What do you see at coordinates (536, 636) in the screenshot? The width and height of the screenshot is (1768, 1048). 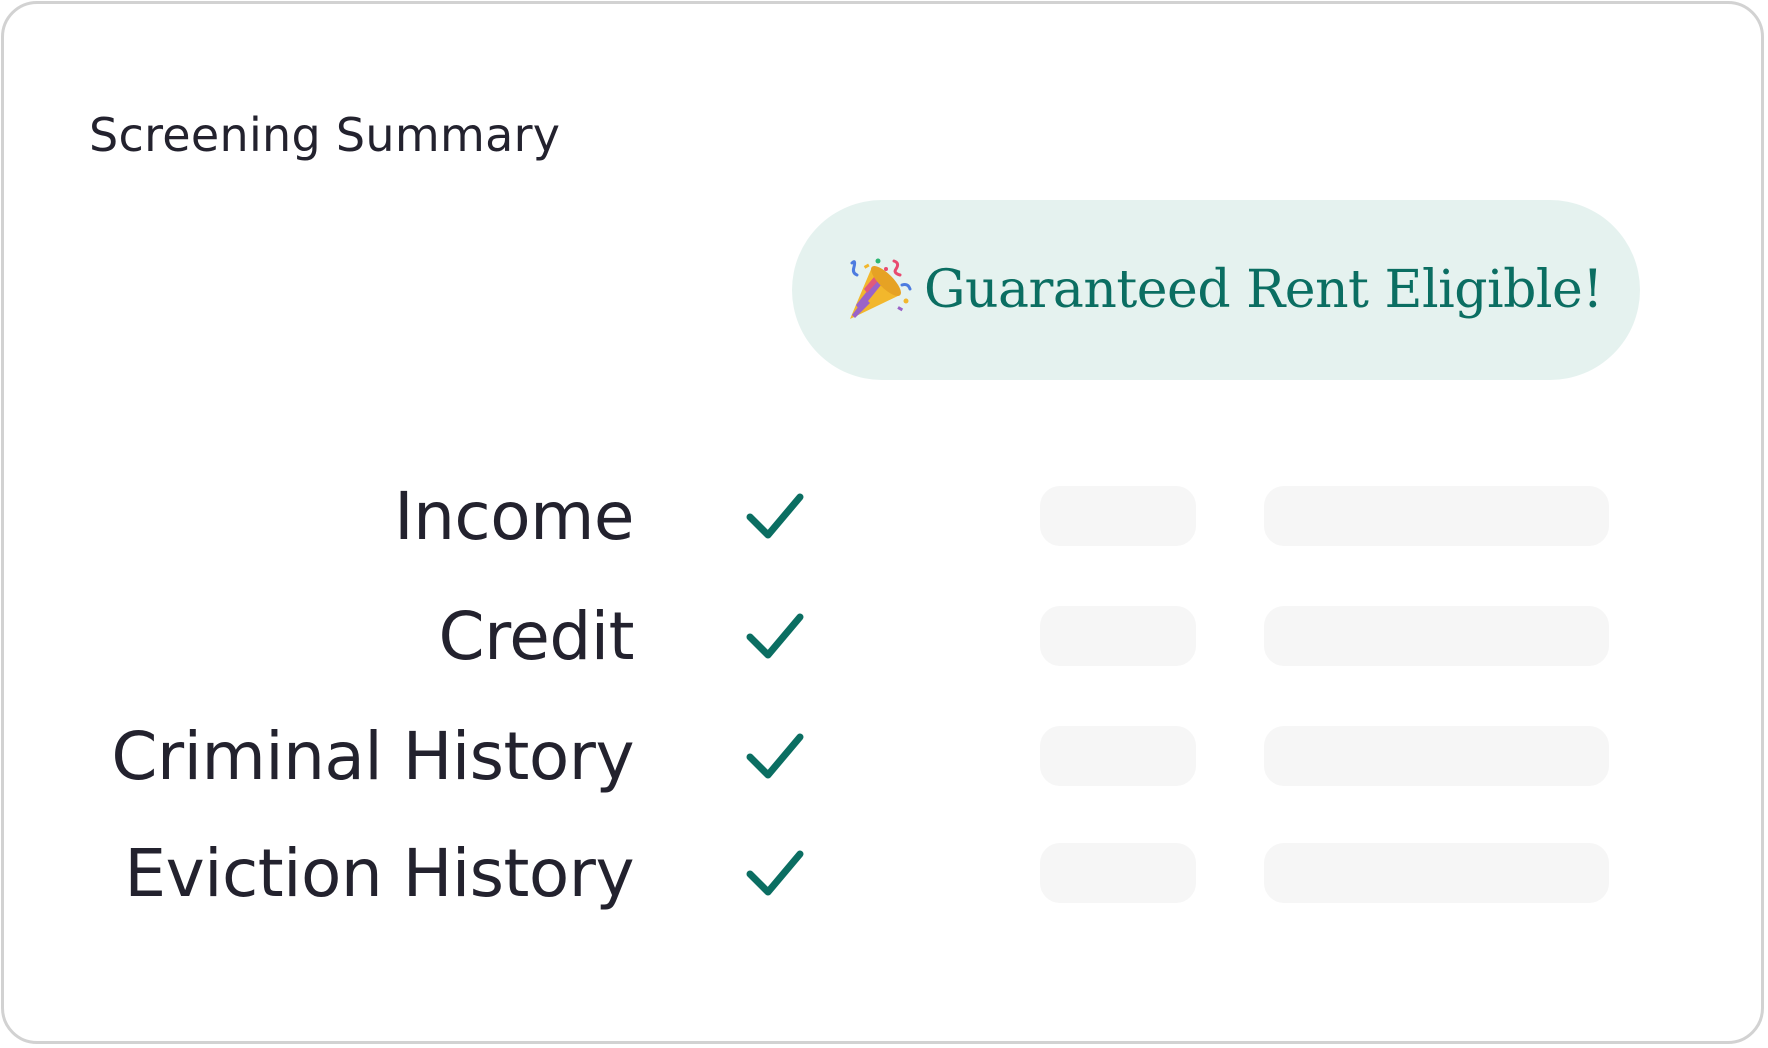 I see `check-label: Credit` at bounding box center [536, 636].